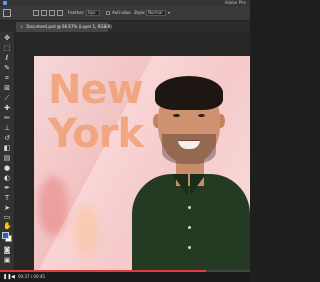 The height and width of the screenshot is (282, 320). Describe the element at coordinates (121, 12) in the screenshot. I see `anti-alias-label: Anti-alias` at that location.